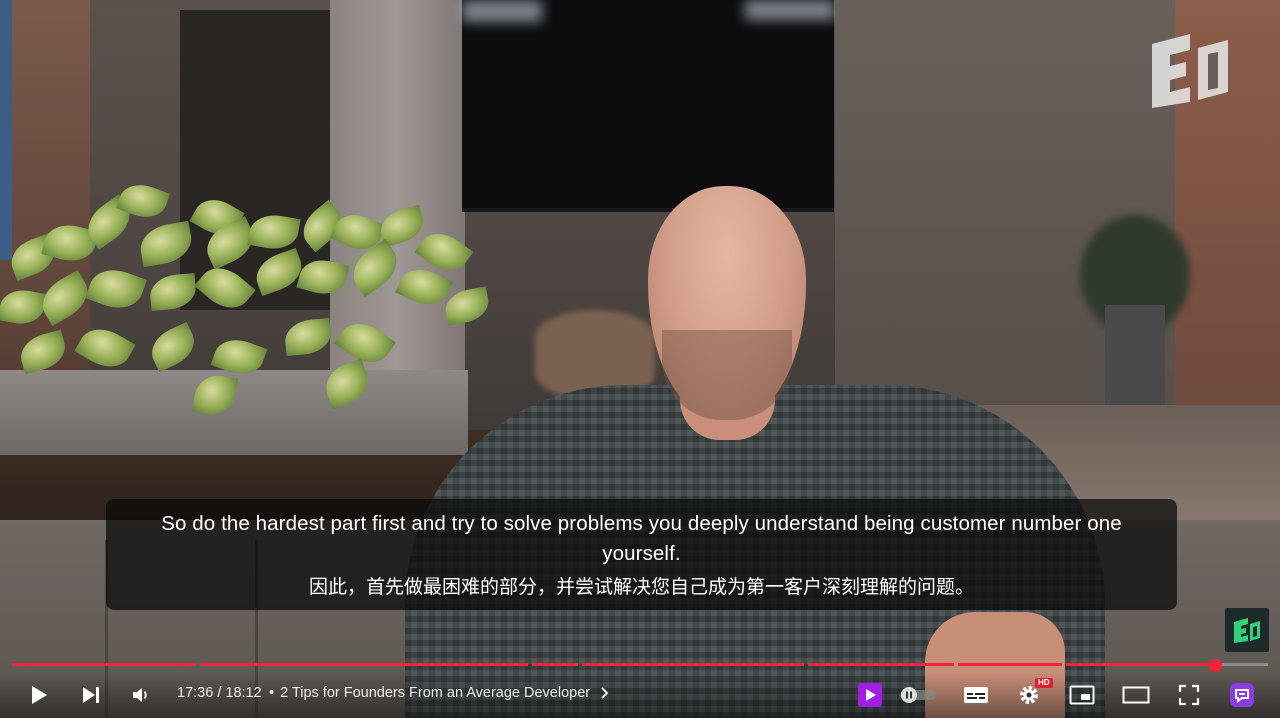  I want to click on fullscreen-icon, so click(1189, 695).